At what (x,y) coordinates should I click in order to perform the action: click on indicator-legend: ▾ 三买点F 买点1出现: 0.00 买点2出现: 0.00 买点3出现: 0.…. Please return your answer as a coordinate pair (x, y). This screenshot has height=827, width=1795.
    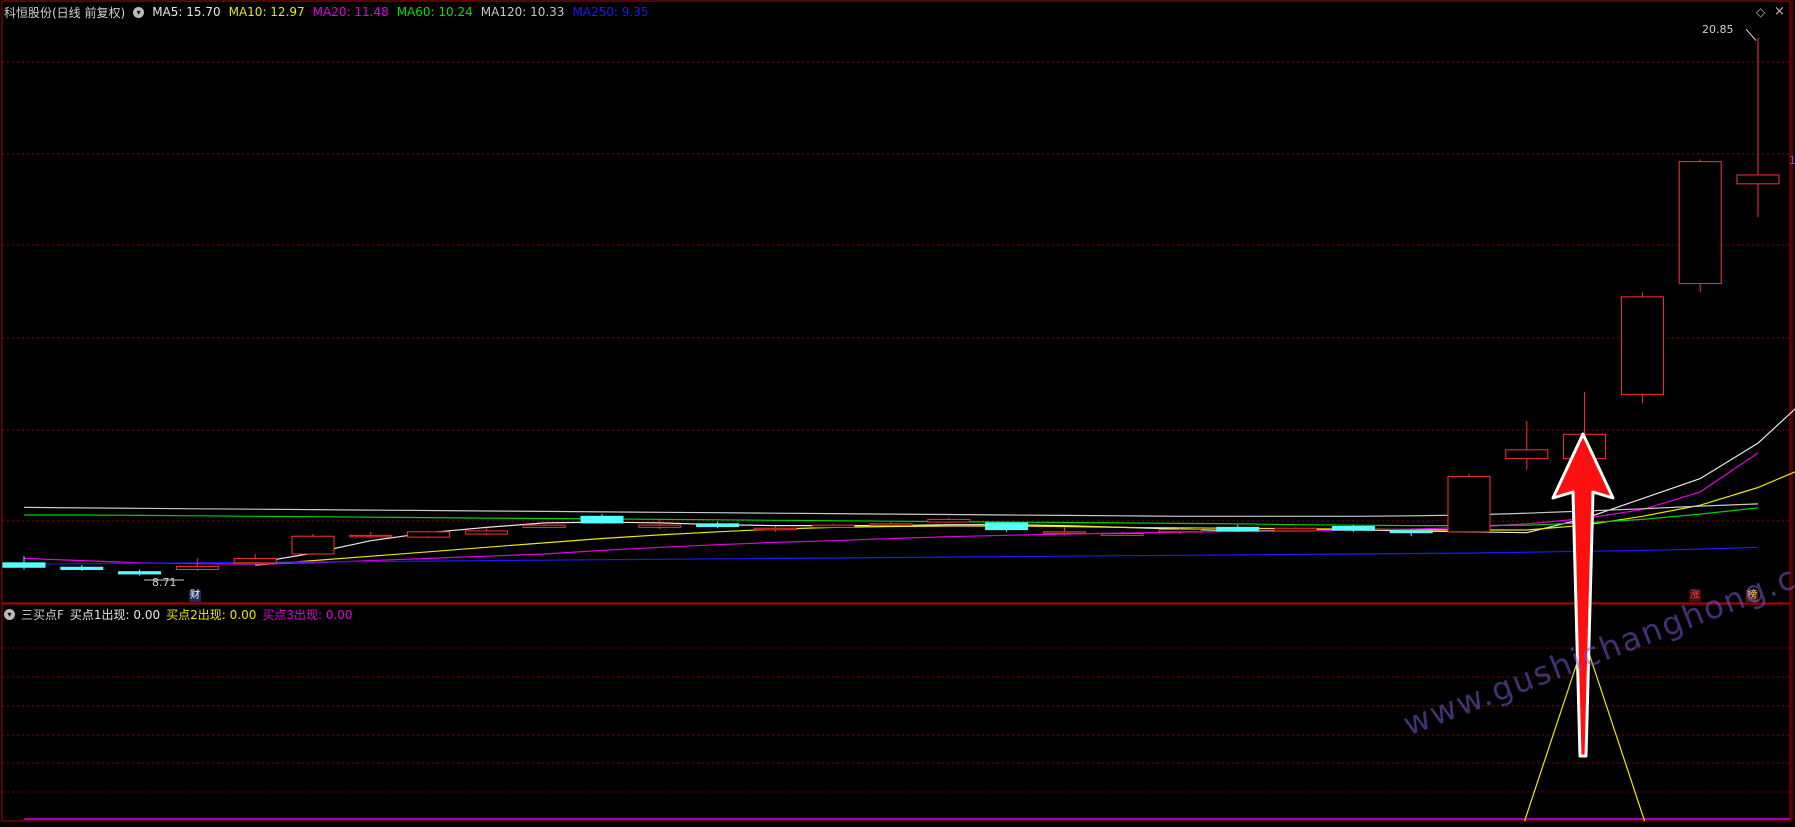
    Looking at the image, I should click on (178, 614).